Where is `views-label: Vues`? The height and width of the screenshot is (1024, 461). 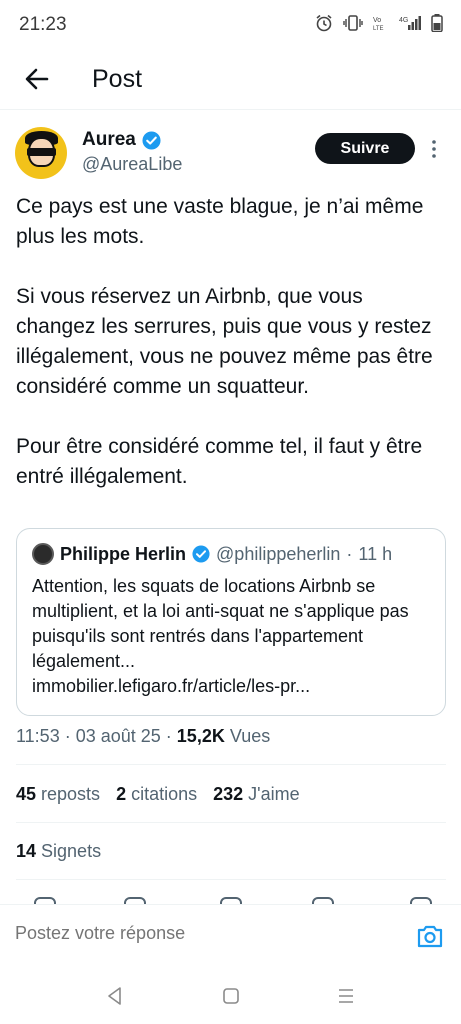
views-label: Vues is located at coordinates (250, 736).